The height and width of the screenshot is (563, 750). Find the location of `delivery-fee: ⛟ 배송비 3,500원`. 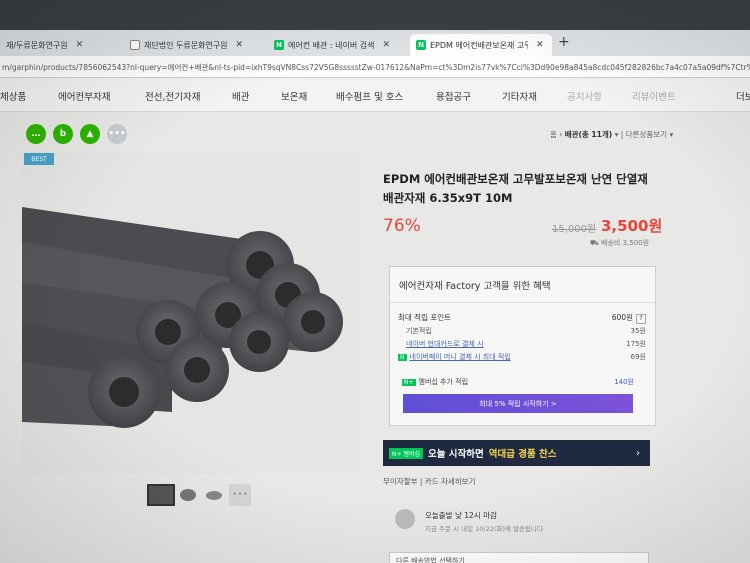

delivery-fee: ⛟ 배송비 3,500원 is located at coordinates (619, 243).